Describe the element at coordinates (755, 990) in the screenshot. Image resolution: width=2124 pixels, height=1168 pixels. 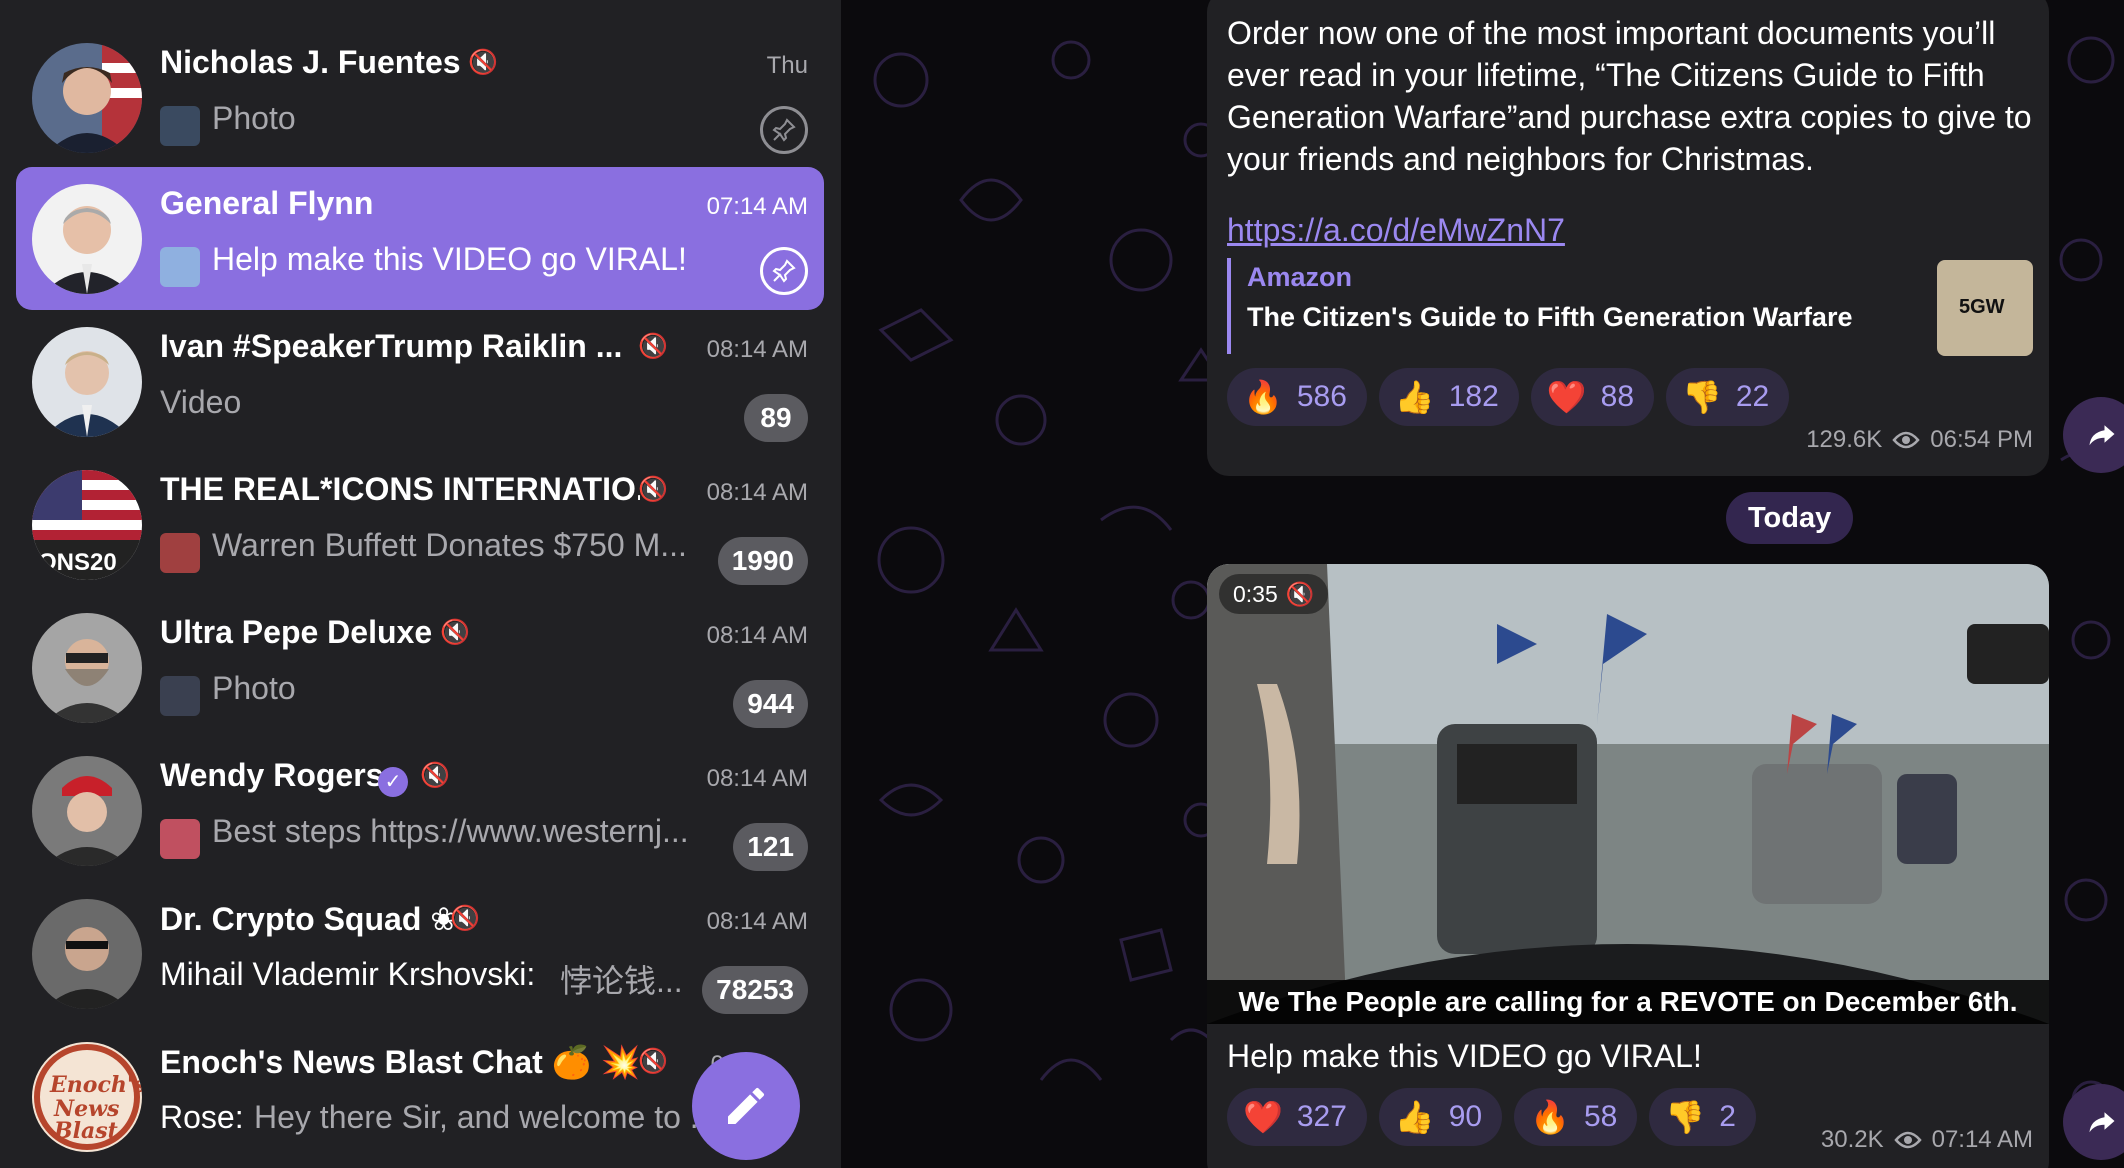
I see `unread-badge: 78253` at that location.